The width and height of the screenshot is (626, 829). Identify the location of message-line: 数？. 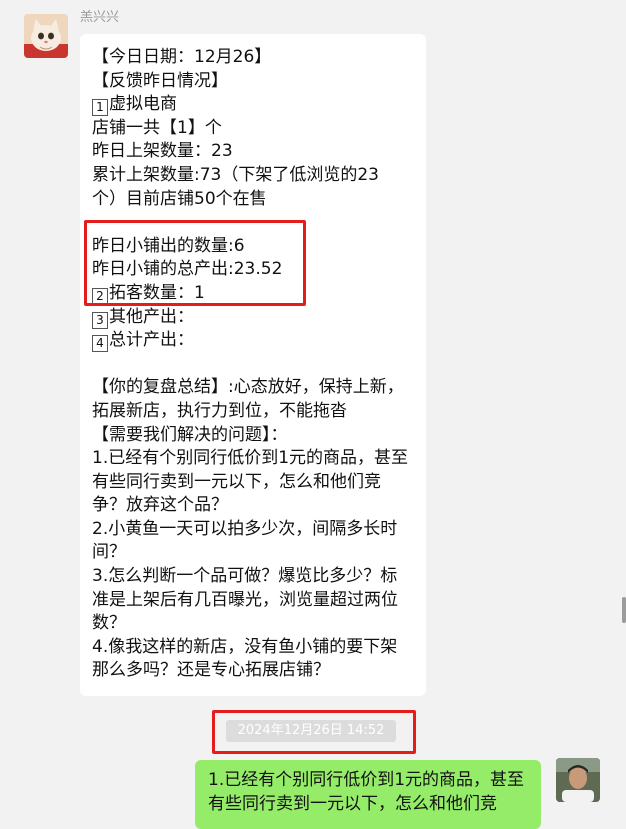
(109, 623).